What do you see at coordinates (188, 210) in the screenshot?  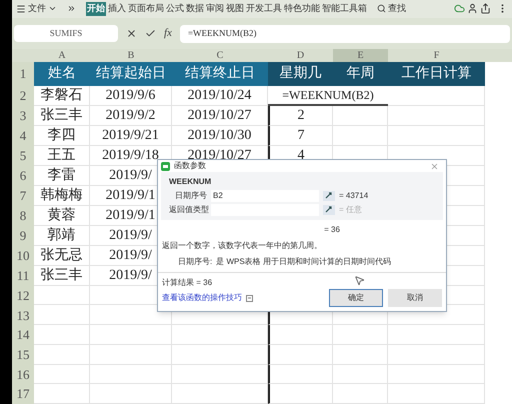 I see `argument-label: 返回值类型` at bounding box center [188, 210].